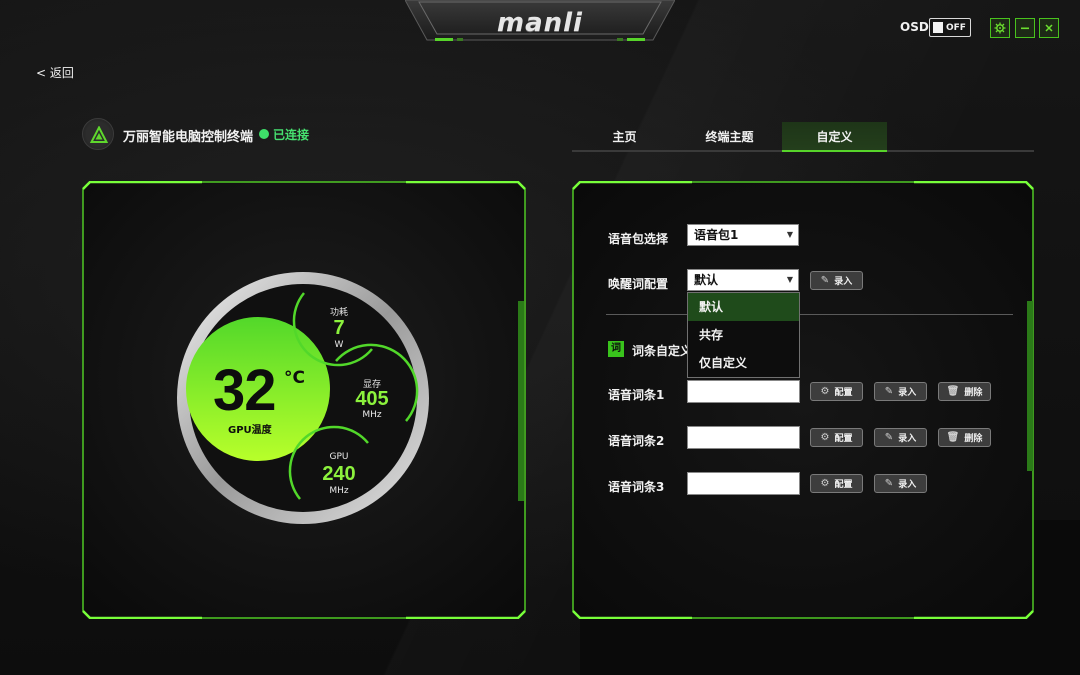 The width and height of the screenshot is (1080, 675). What do you see at coordinates (636, 487) in the screenshot?
I see `entry-3-label: 语音词条3` at bounding box center [636, 487].